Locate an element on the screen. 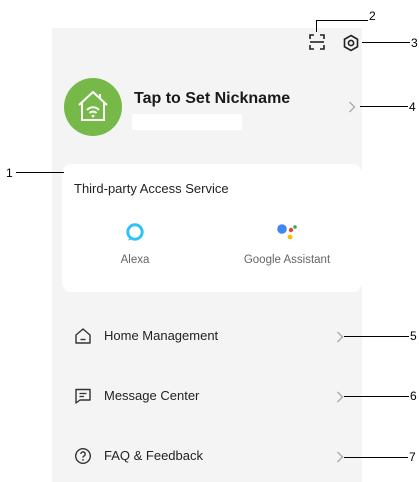 The height and width of the screenshot is (482, 419). top-toolbar is located at coordinates (334, 43).